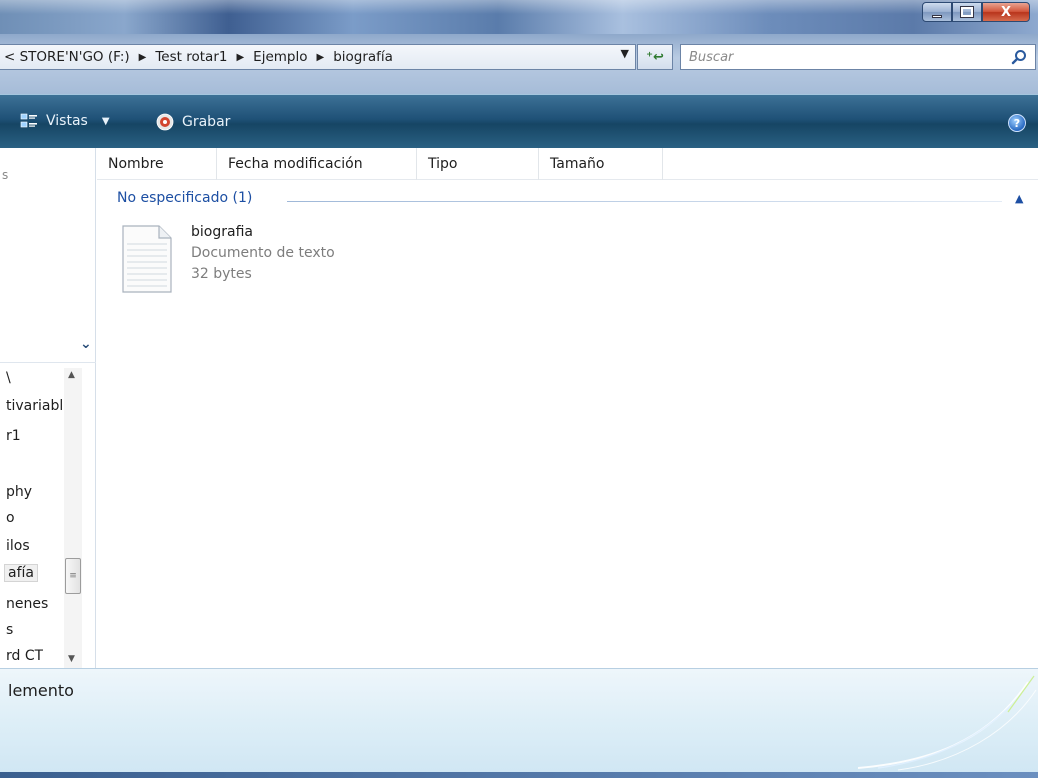  I want to click on details-item-count: lemento, so click(41, 690).